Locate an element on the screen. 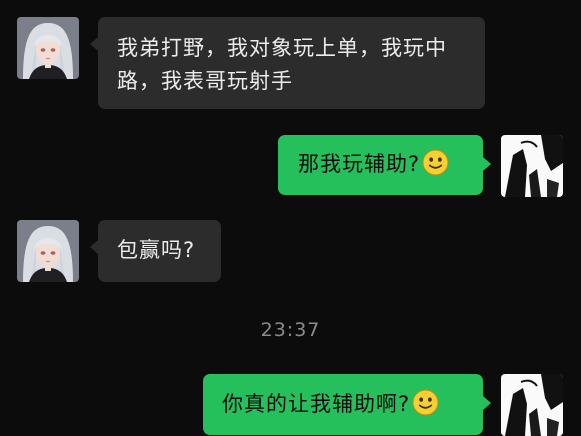 This screenshot has width=581, height=436. message-text: 那我玩辅助? is located at coordinates (359, 164).